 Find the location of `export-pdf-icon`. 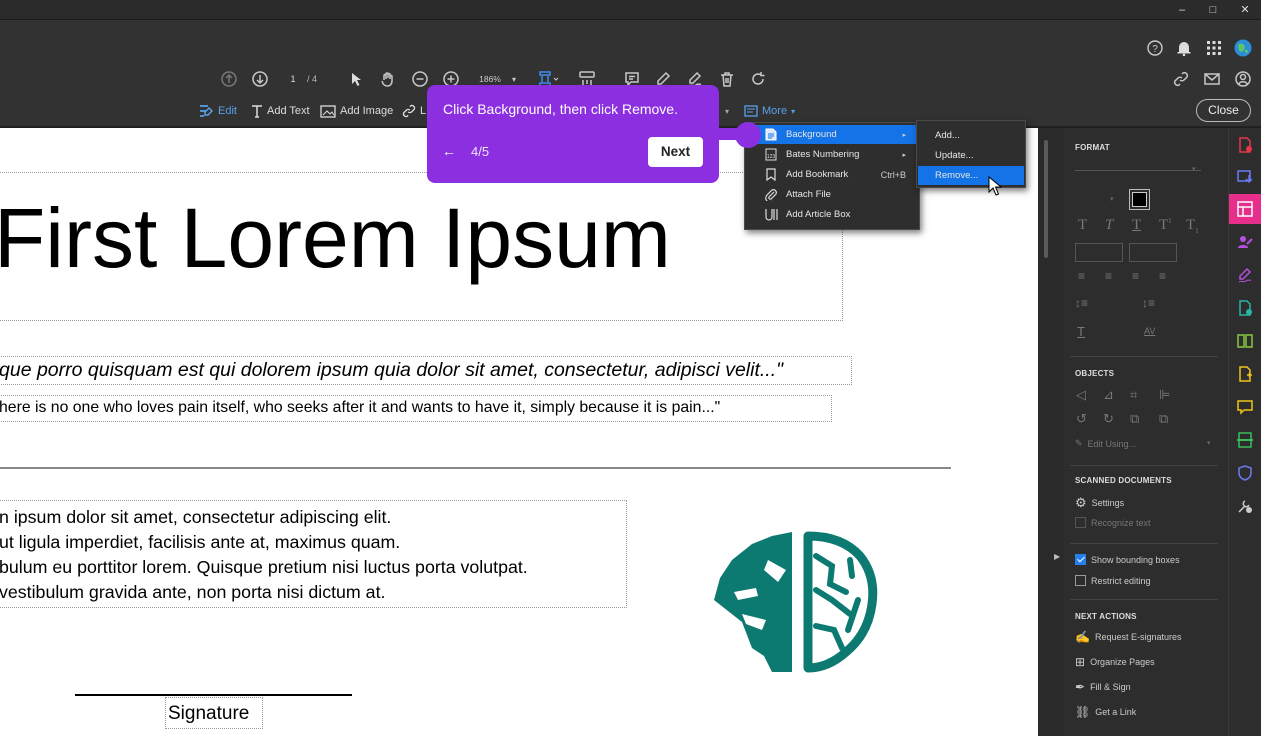

export-pdf-icon is located at coordinates (1245, 177).